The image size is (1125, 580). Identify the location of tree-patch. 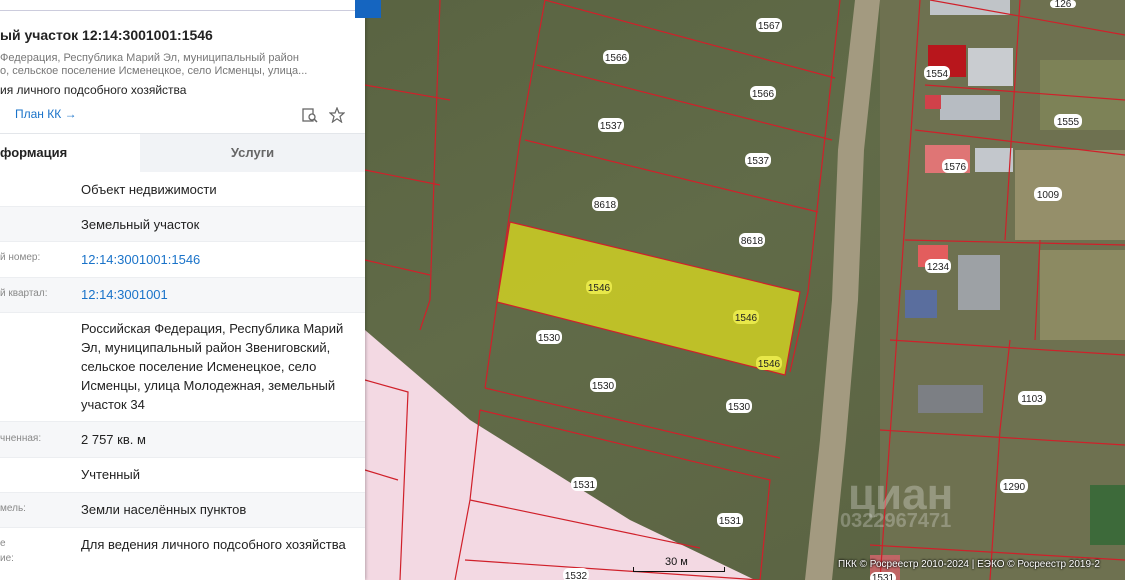
(1107, 515).